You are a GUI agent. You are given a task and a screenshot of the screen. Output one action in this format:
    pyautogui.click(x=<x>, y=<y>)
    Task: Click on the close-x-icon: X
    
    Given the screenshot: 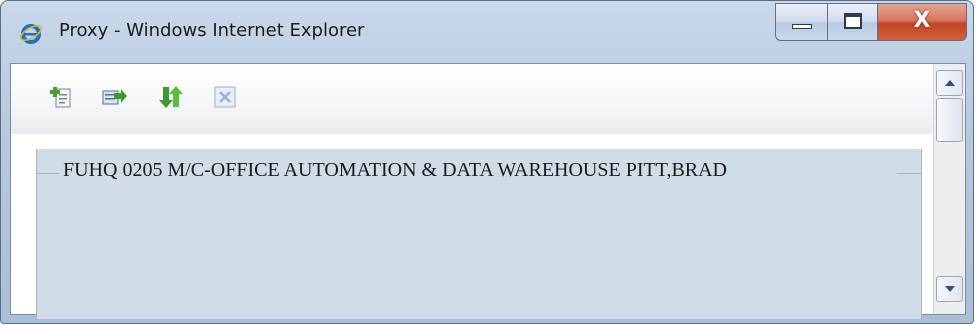 What is the action you would take?
    pyautogui.click(x=922, y=20)
    